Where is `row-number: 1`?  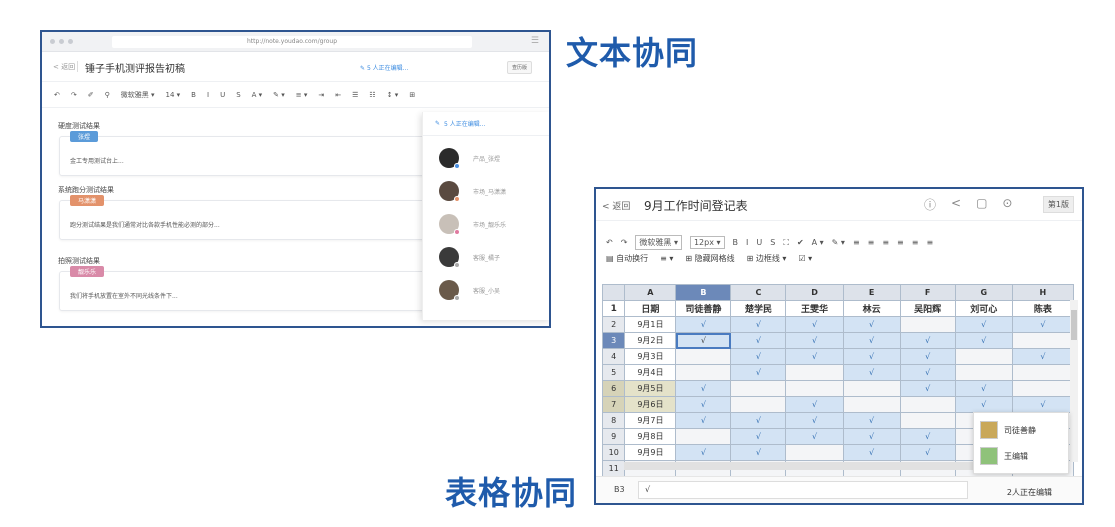 row-number: 1 is located at coordinates (613, 308).